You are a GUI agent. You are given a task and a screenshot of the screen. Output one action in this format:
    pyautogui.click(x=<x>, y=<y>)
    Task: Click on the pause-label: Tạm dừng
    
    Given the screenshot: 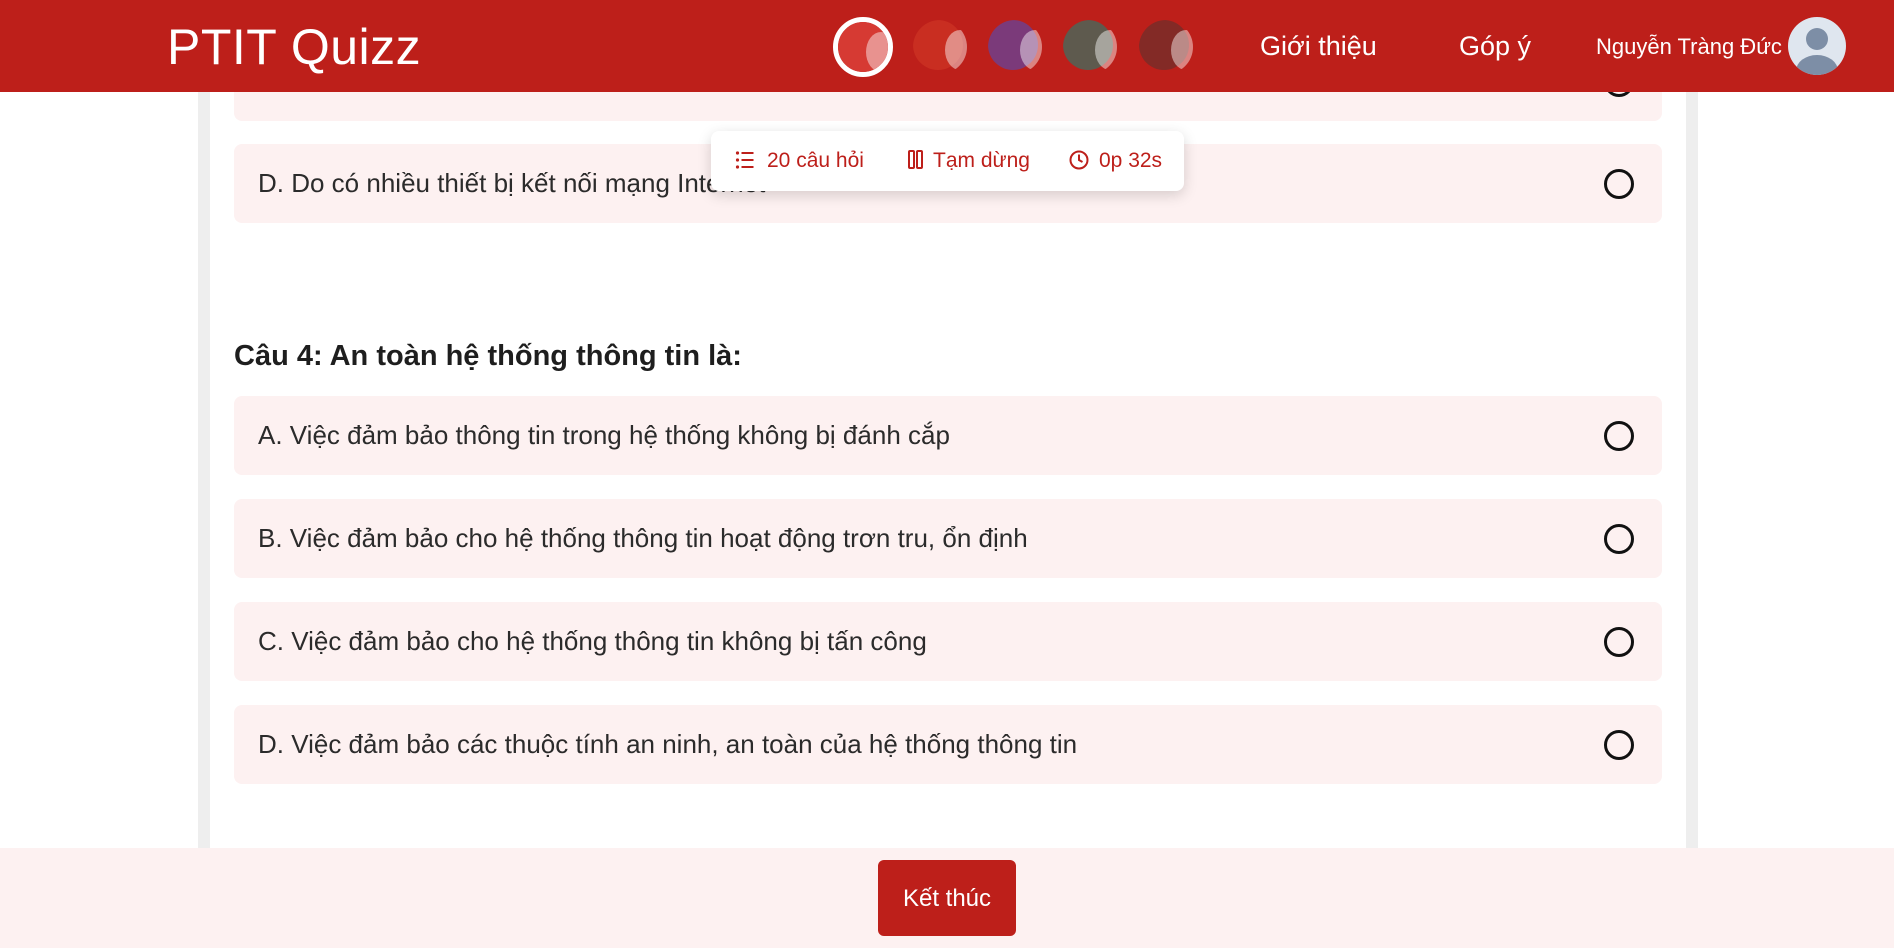 What is the action you would take?
    pyautogui.click(x=981, y=160)
    